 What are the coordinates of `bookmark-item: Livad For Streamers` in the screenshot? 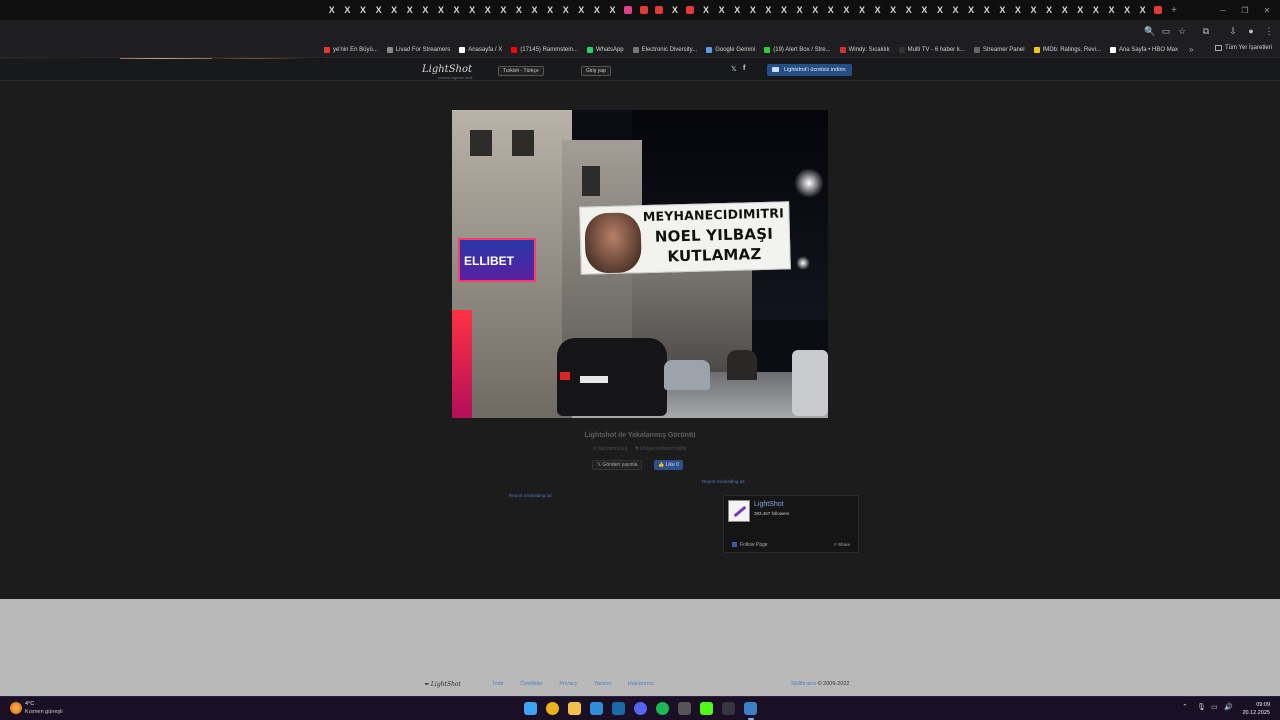 It's located at (418, 49).